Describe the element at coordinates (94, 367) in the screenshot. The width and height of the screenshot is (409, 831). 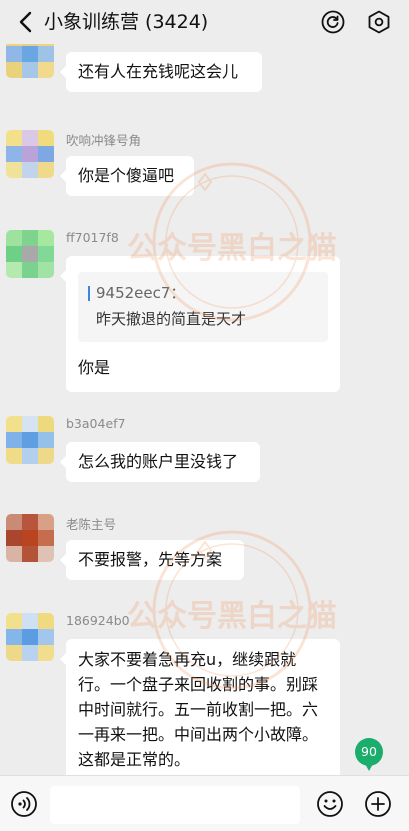
I see `message-text: 你是` at that location.